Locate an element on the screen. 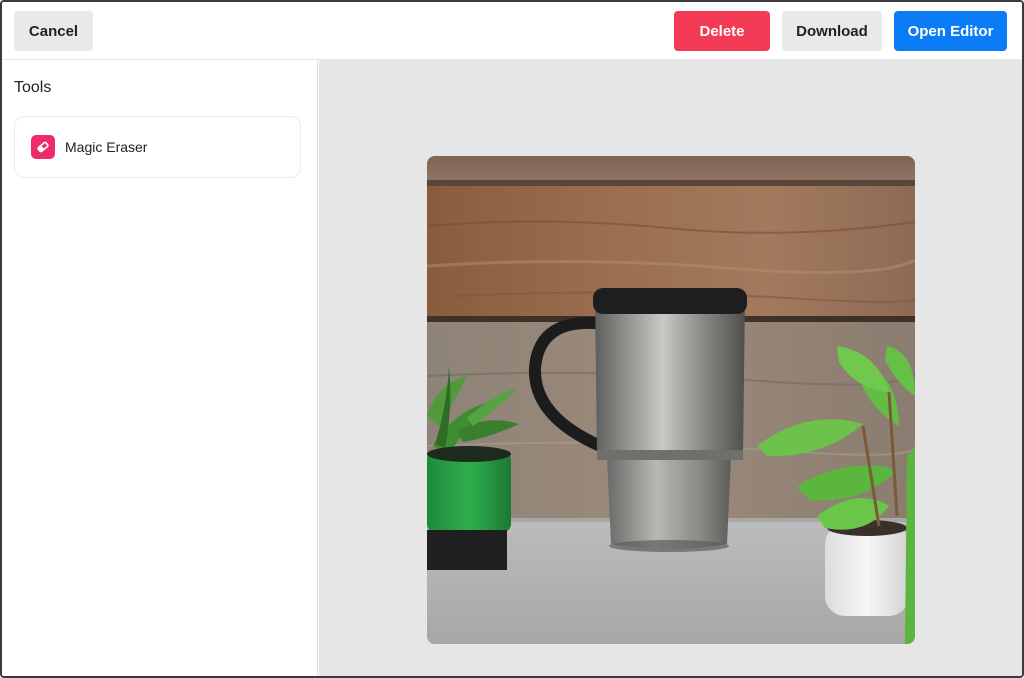 The height and width of the screenshot is (678, 1024). delete-button: Delete is located at coordinates (722, 31).